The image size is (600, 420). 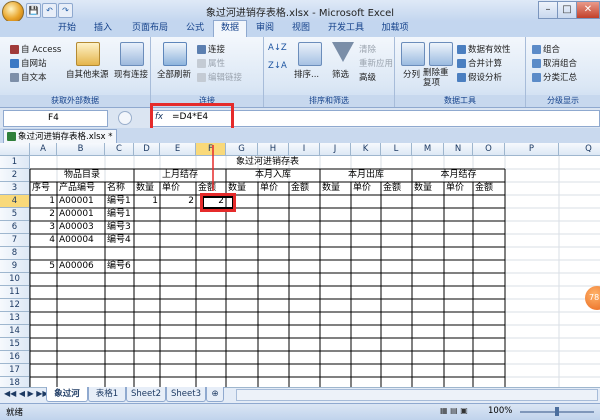 I want to click on connections-button: 连接, so click(x=211, y=49).